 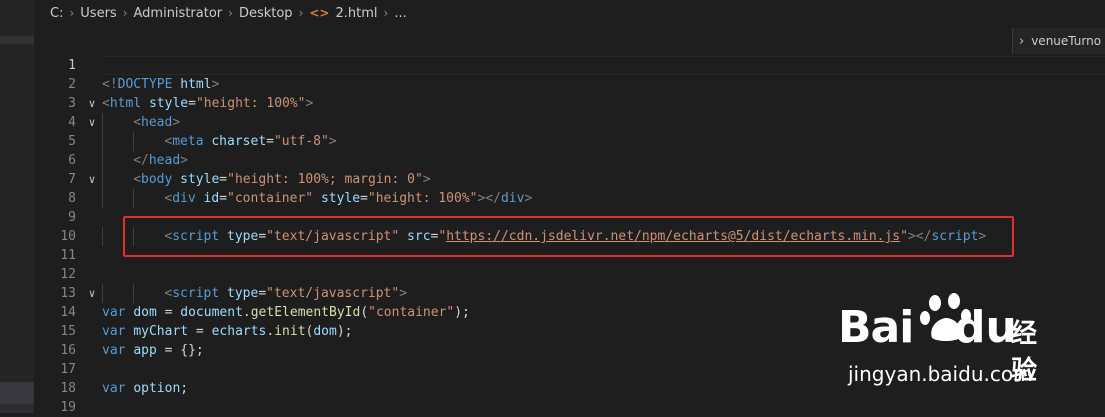 I want to click on breadcrumb-segment-users: Users, so click(x=98, y=13).